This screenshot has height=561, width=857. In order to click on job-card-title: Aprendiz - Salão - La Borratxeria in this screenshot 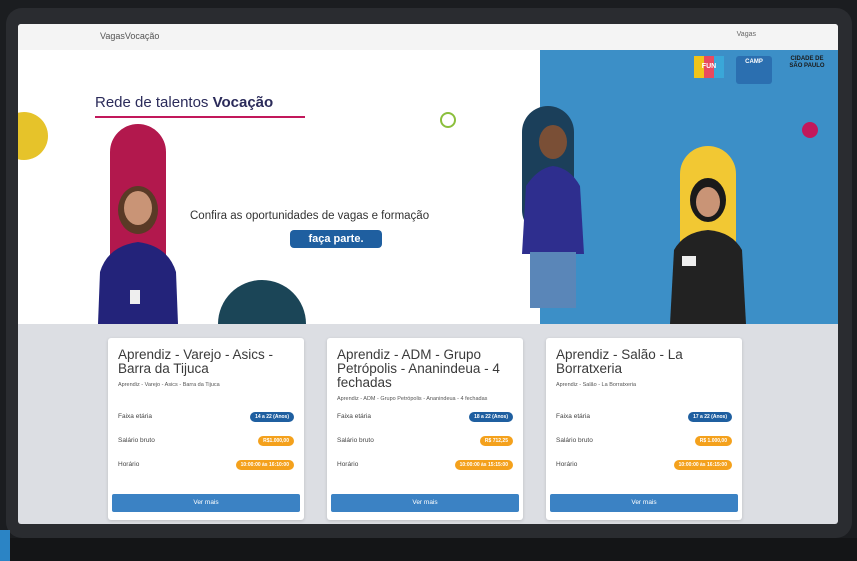, I will do `click(619, 361)`.